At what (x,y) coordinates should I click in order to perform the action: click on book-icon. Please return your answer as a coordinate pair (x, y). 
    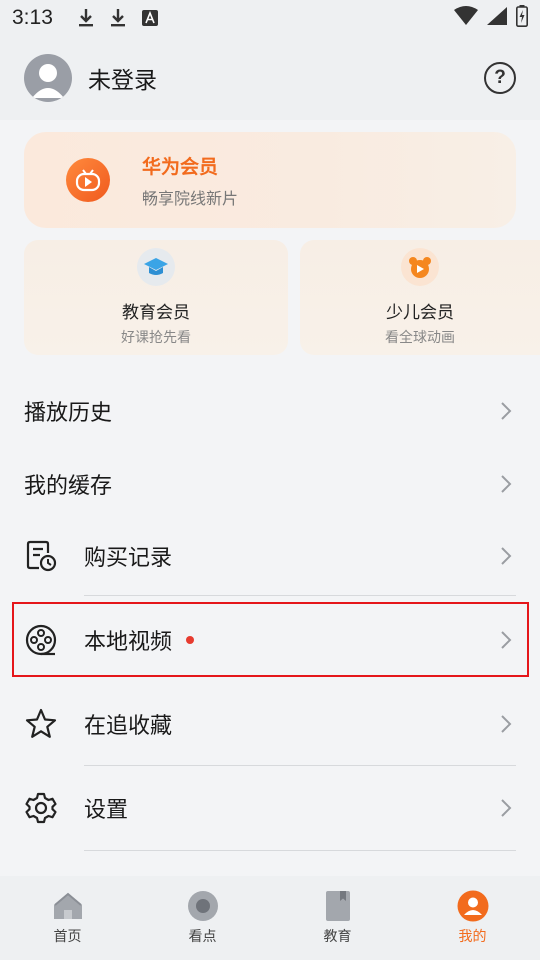
    Looking at the image, I should click on (338, 906).